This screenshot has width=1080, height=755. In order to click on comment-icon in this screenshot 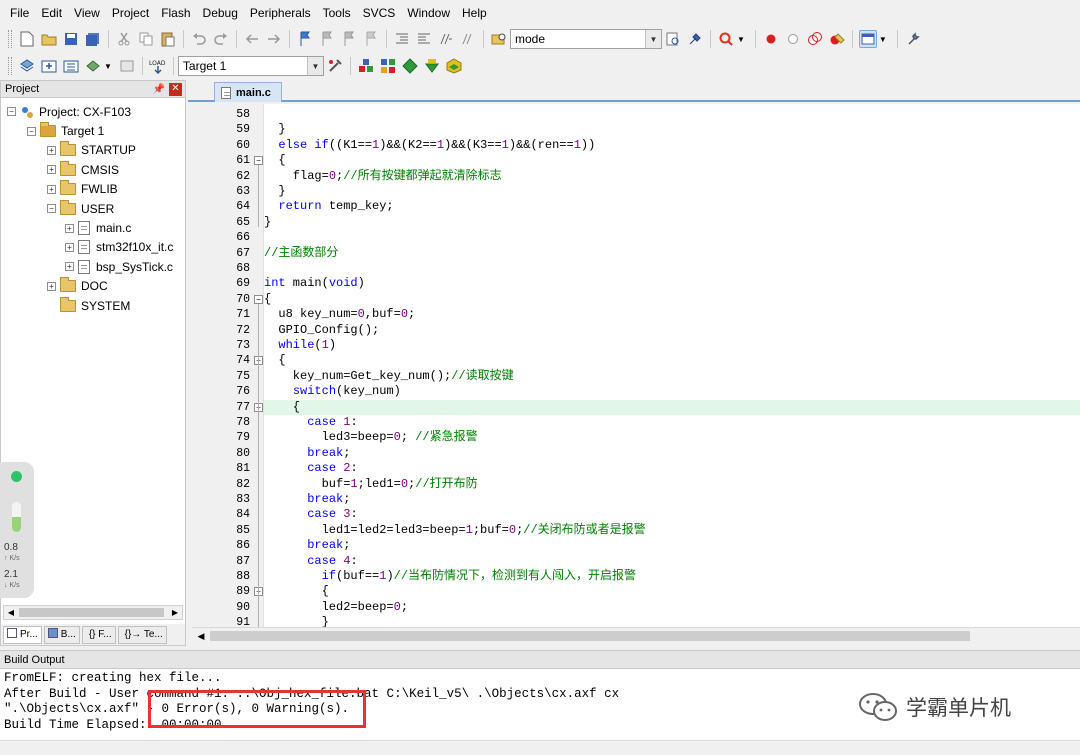, I will do `click(446, 39)`.